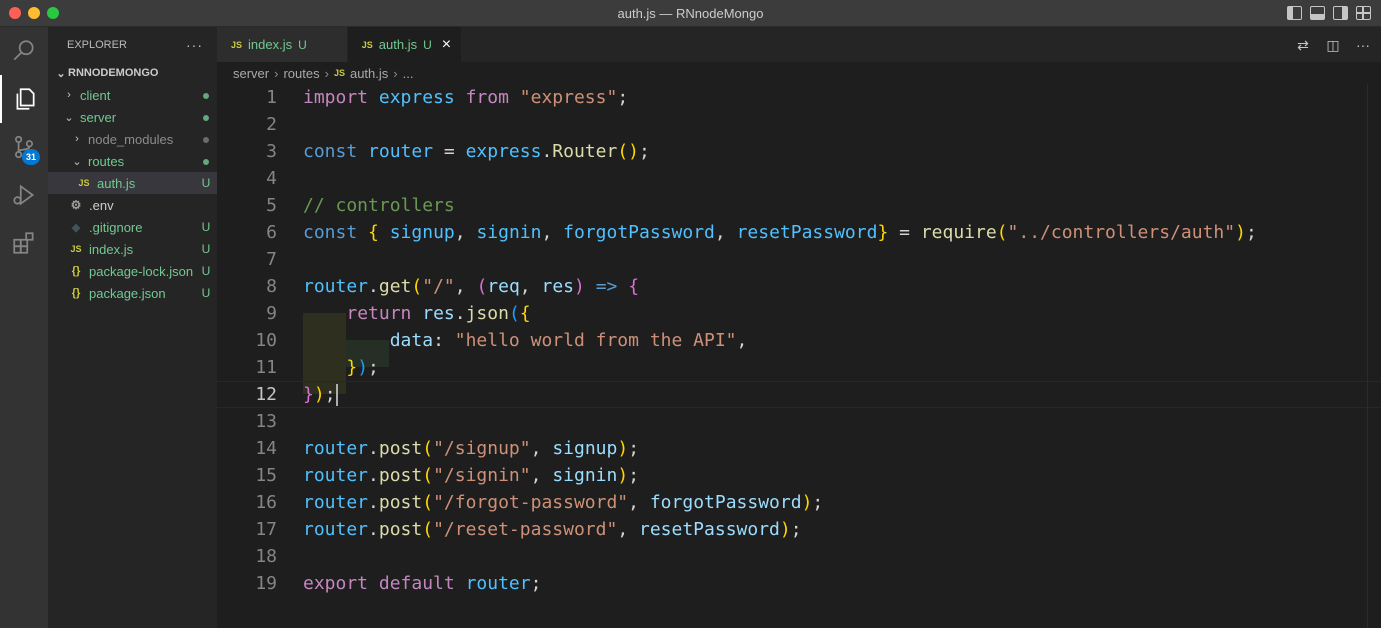  What do you see at coordinates (446, 45) in the screenshot?
I see `close-tab-icon: ×` at bounding box center [446, 45].